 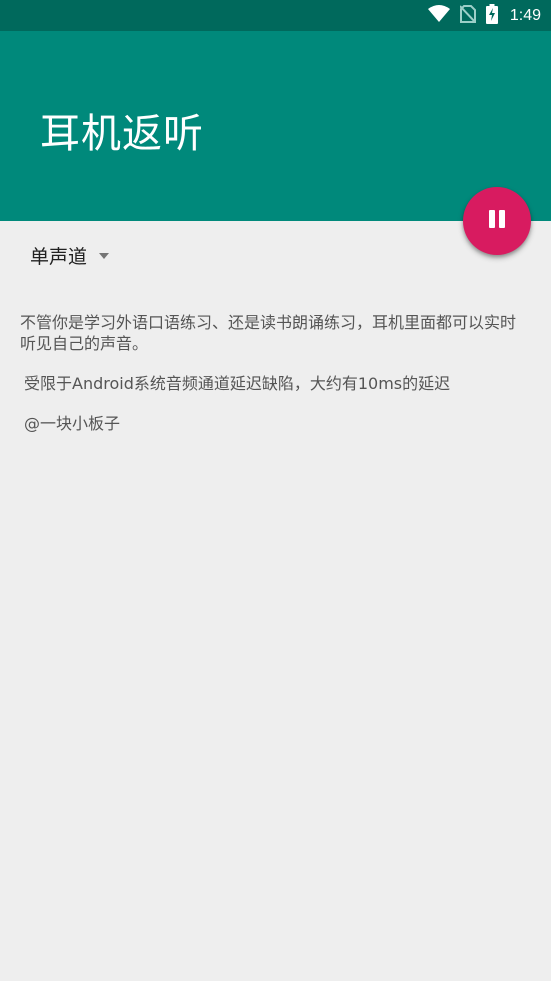 What do you see at coordinates (72, 423) in the screenshot?
I see `author-credit: @一块小板子` at bounding box center [72, 423].